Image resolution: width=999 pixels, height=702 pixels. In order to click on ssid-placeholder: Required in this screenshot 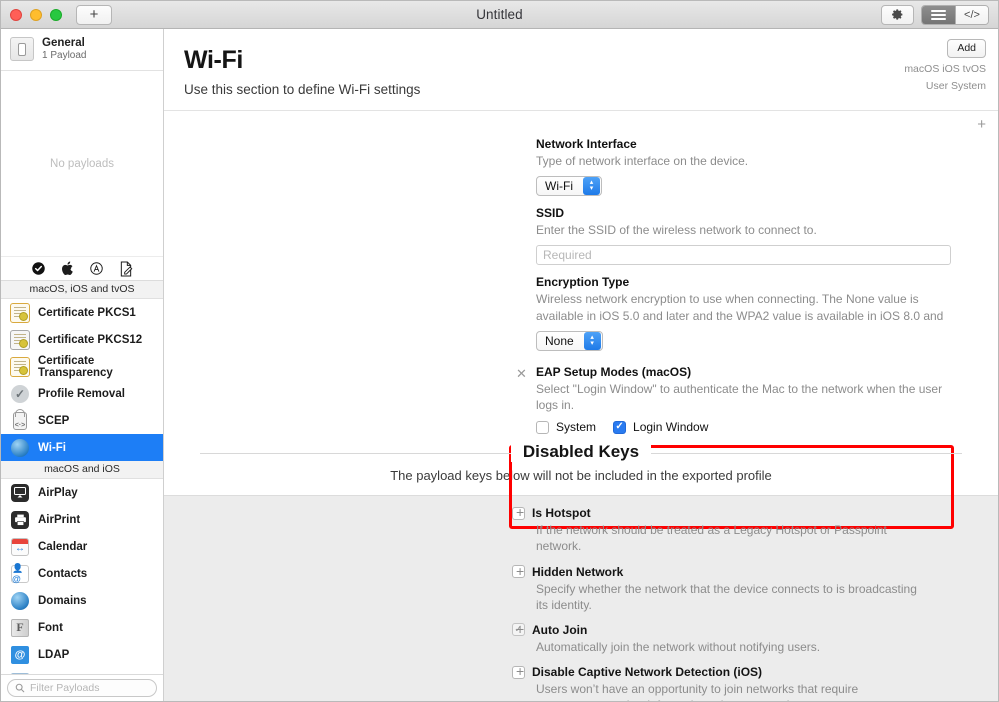, I will do `click(567, 255)`.